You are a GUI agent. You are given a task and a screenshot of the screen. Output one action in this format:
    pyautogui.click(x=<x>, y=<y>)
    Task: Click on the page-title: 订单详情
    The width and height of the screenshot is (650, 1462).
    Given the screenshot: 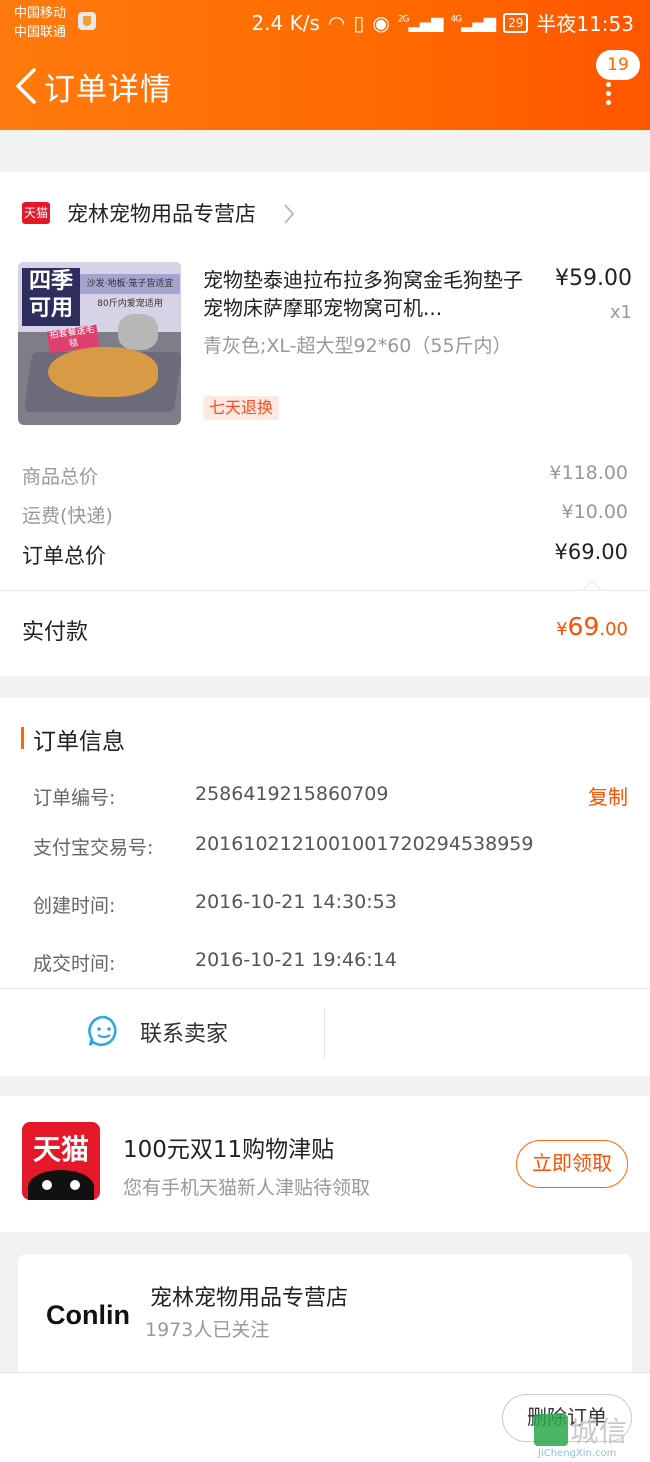 What is the action you would take?
    pyautogui.click(x=108, y=90)
    